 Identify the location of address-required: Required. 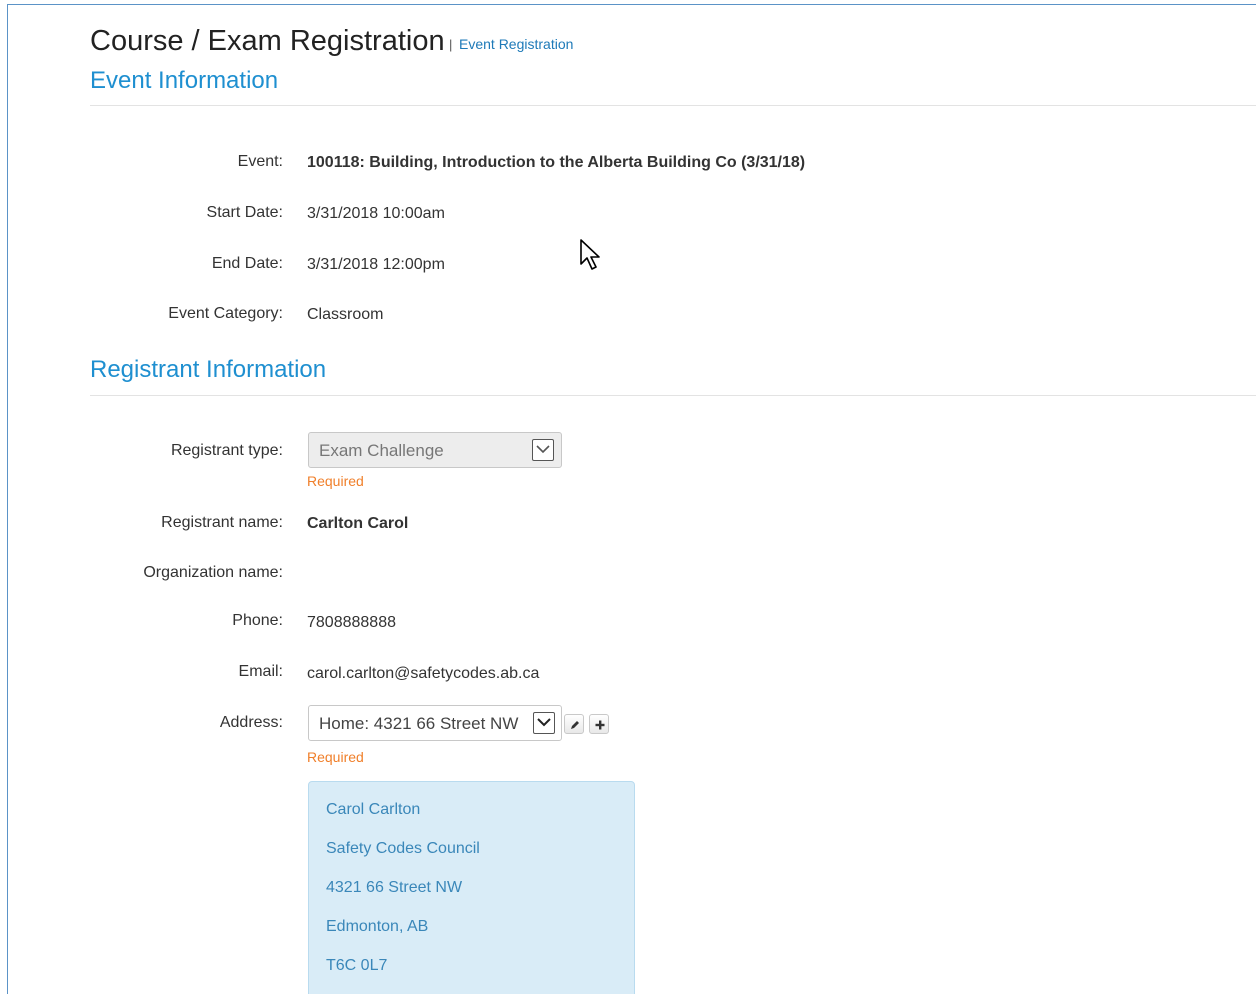
(335, 757).